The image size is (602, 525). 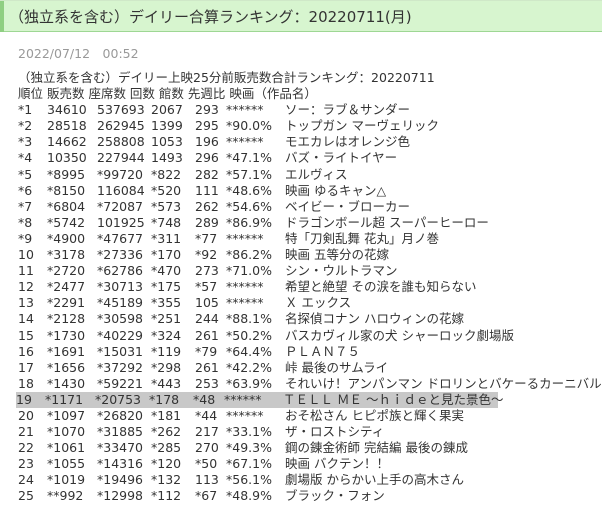 What do you see at coordinates (249, 383) in the screenshot?
I see `cell-week-ratio: *63.9%` at bounding box center [249, 383].